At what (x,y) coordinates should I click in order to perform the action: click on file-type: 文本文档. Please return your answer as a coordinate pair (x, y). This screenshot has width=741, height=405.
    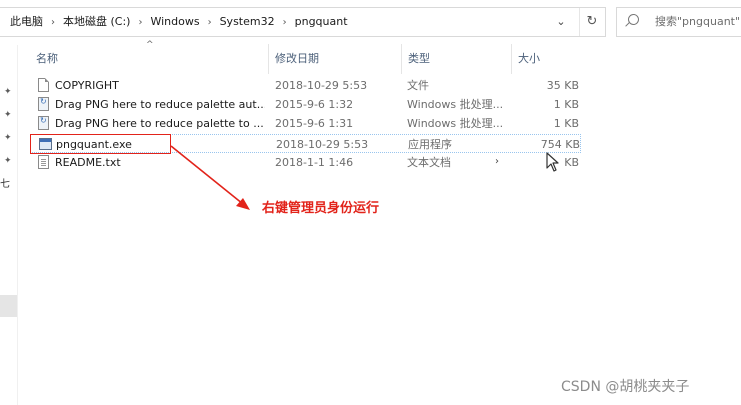
    Looking at the image, I should click on (429, 162).